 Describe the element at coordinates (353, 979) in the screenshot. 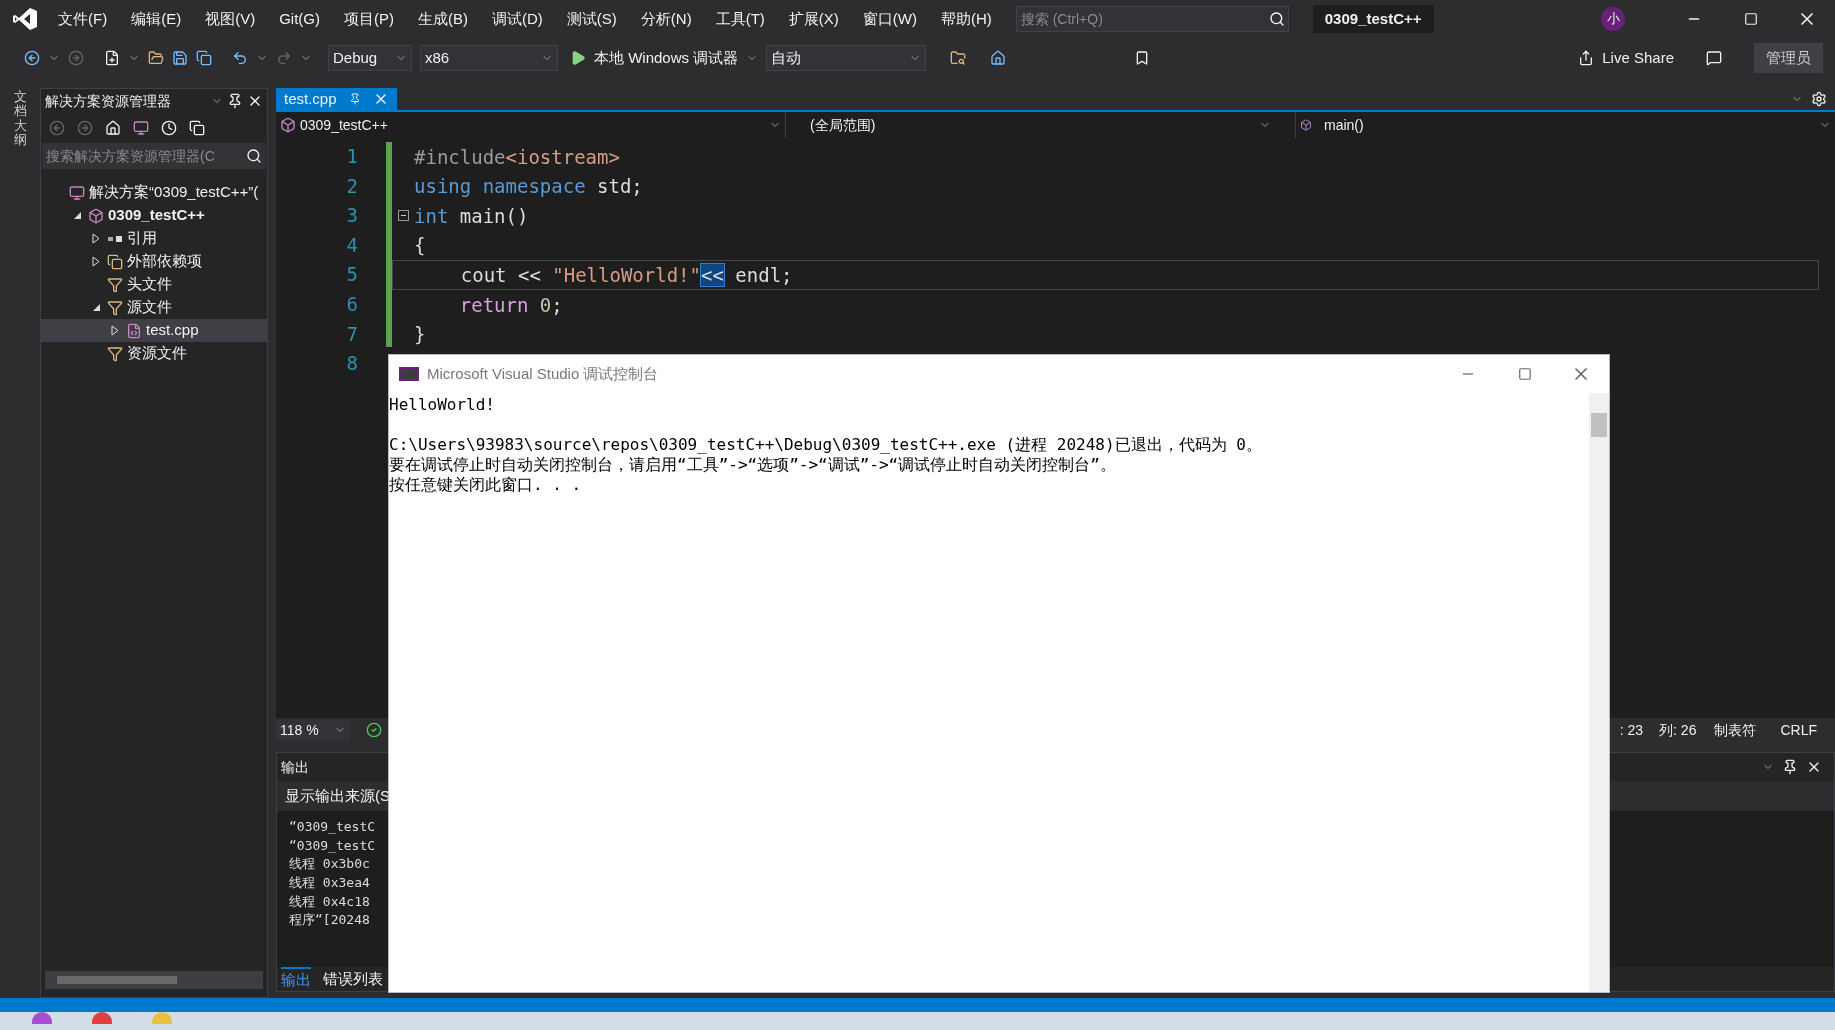

I see `output-tab: 错误列表` at that location.